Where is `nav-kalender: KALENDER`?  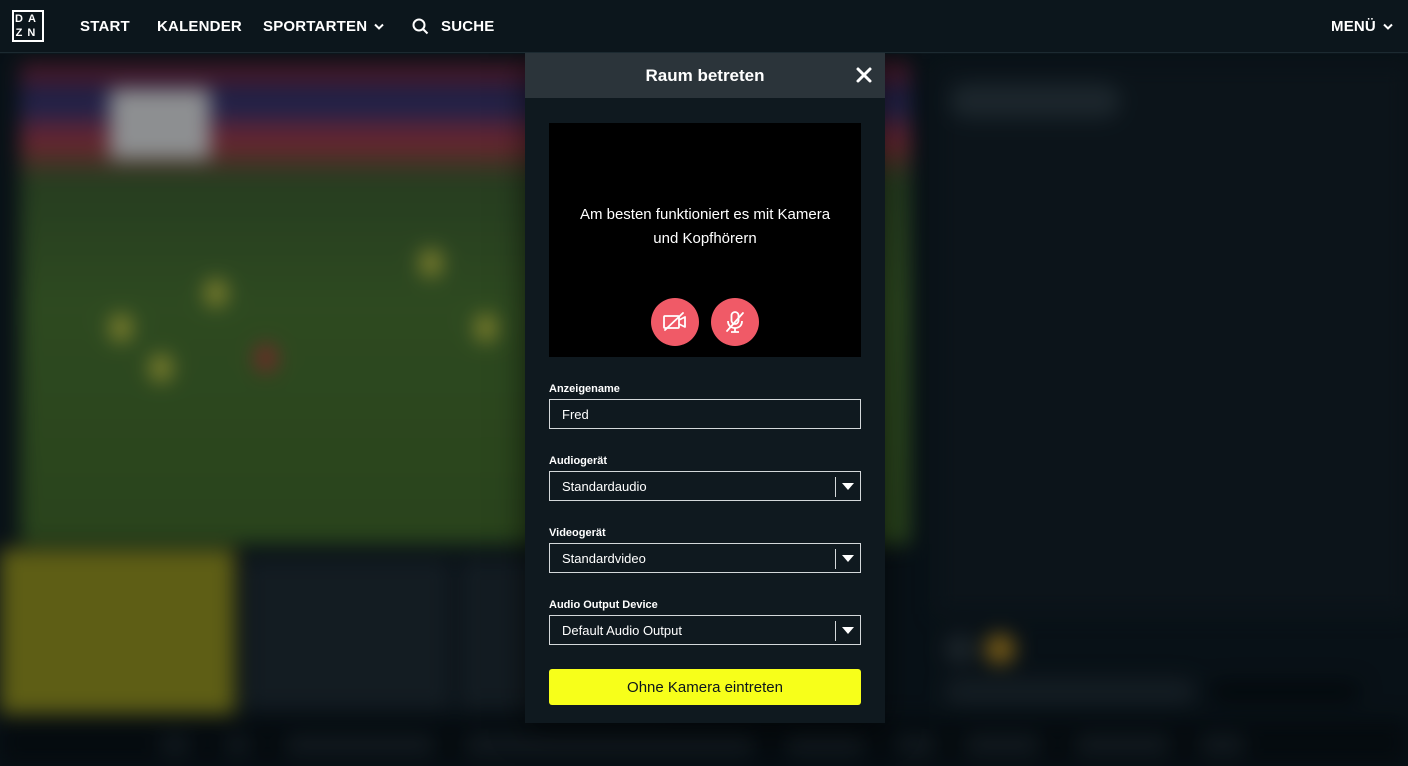 nav-kalender: KALENDER is located at coordinates (199, 26).